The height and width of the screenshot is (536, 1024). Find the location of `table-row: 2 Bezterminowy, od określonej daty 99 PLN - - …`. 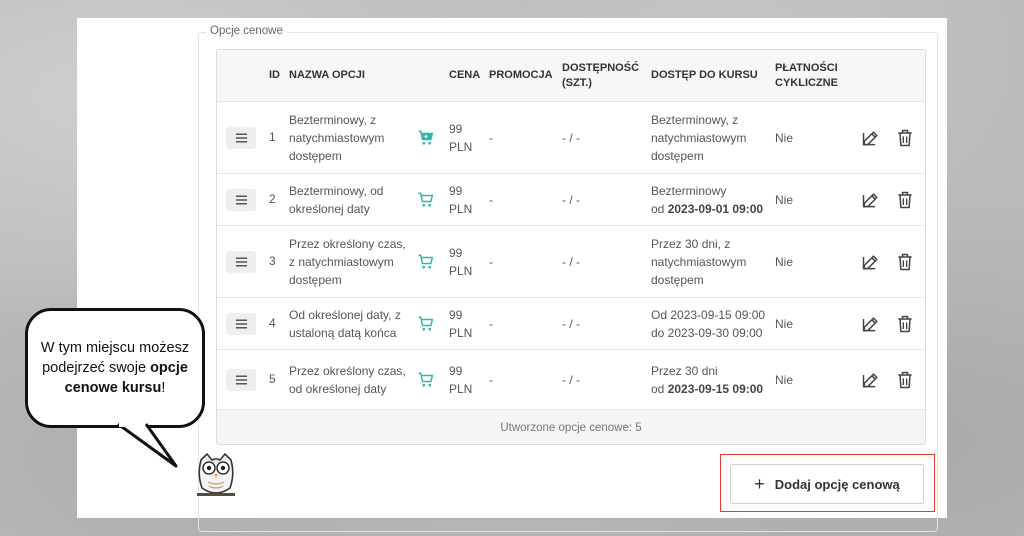

table-row: 2 Bezterminowy, od określonej daty 99 PLN - - … is located at coordinates (571, 200).